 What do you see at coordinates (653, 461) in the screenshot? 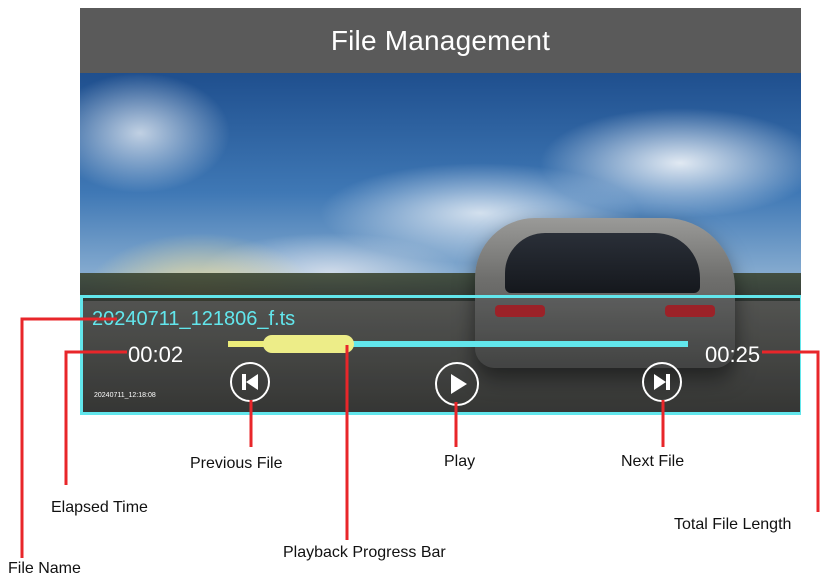
I see `callout-next-file: Next File` at bounding box center [653, 461].